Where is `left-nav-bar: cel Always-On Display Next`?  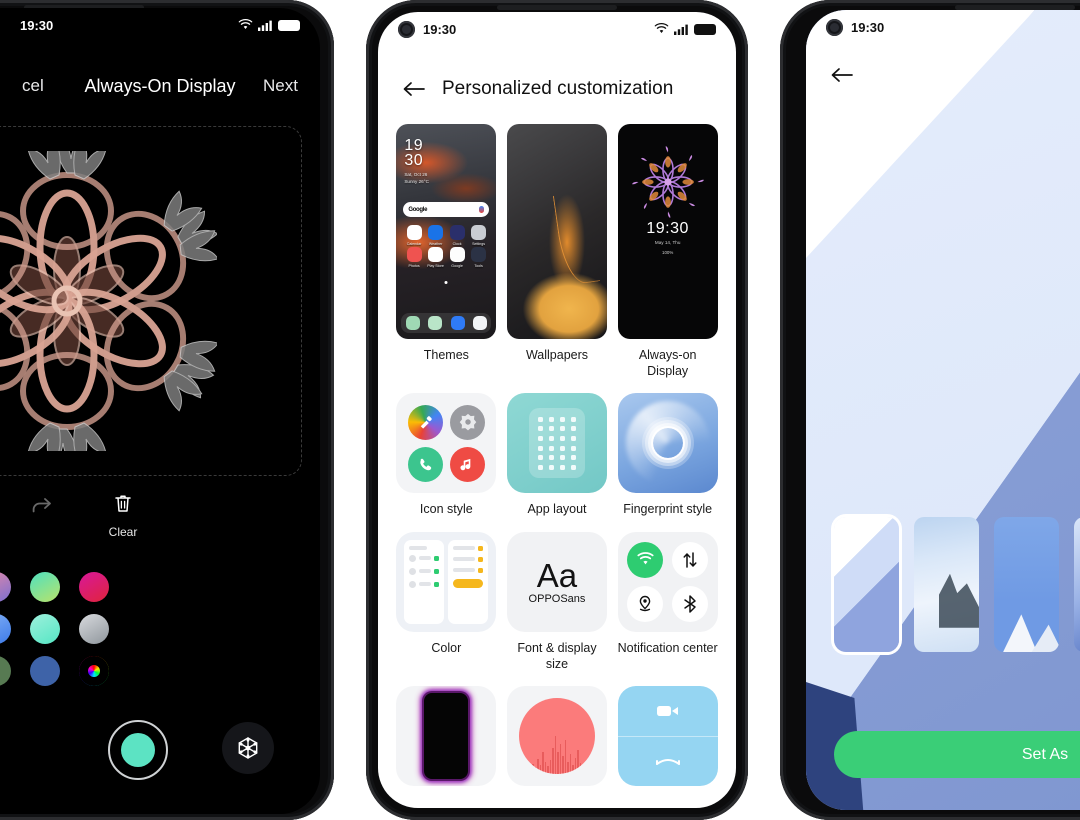 left-nav-bar: cel Always-On Display Next is located at coordinates (160, 86).